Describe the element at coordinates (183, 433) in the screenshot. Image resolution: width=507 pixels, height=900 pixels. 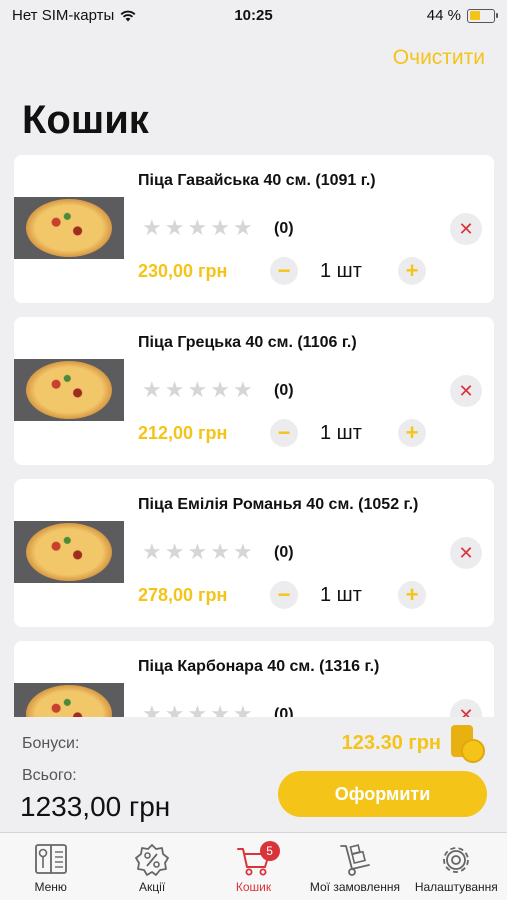
I see `item-price: 212,00 грн` at that location.